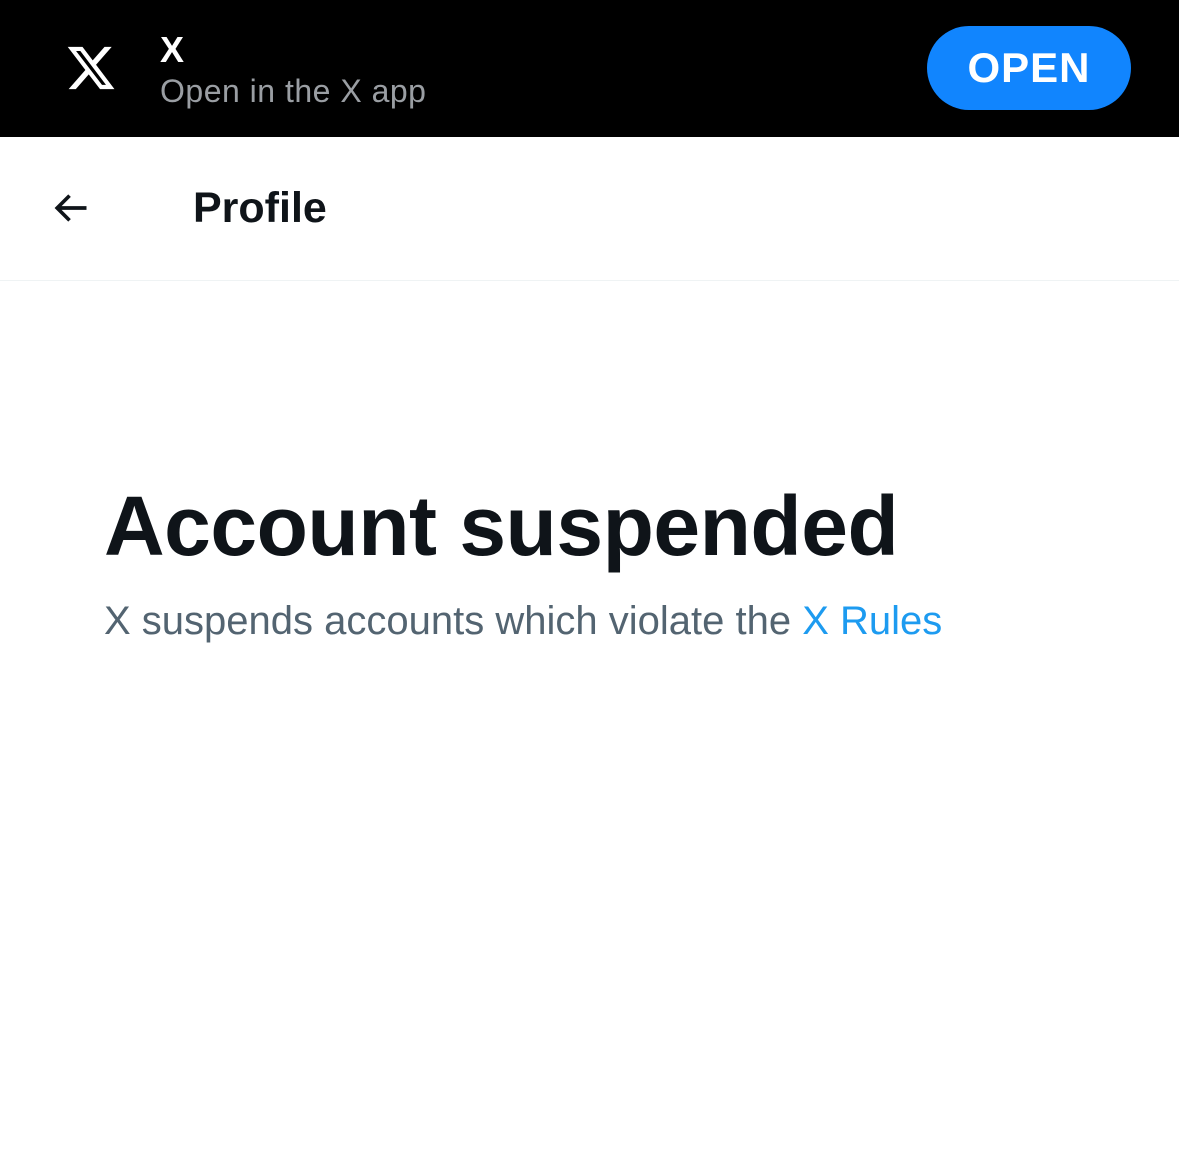 This screenshot has width=1179, height=1167. Describe the element at coordinates (91, 68) in the screenshot. I see `x-logo-icon` at that location.